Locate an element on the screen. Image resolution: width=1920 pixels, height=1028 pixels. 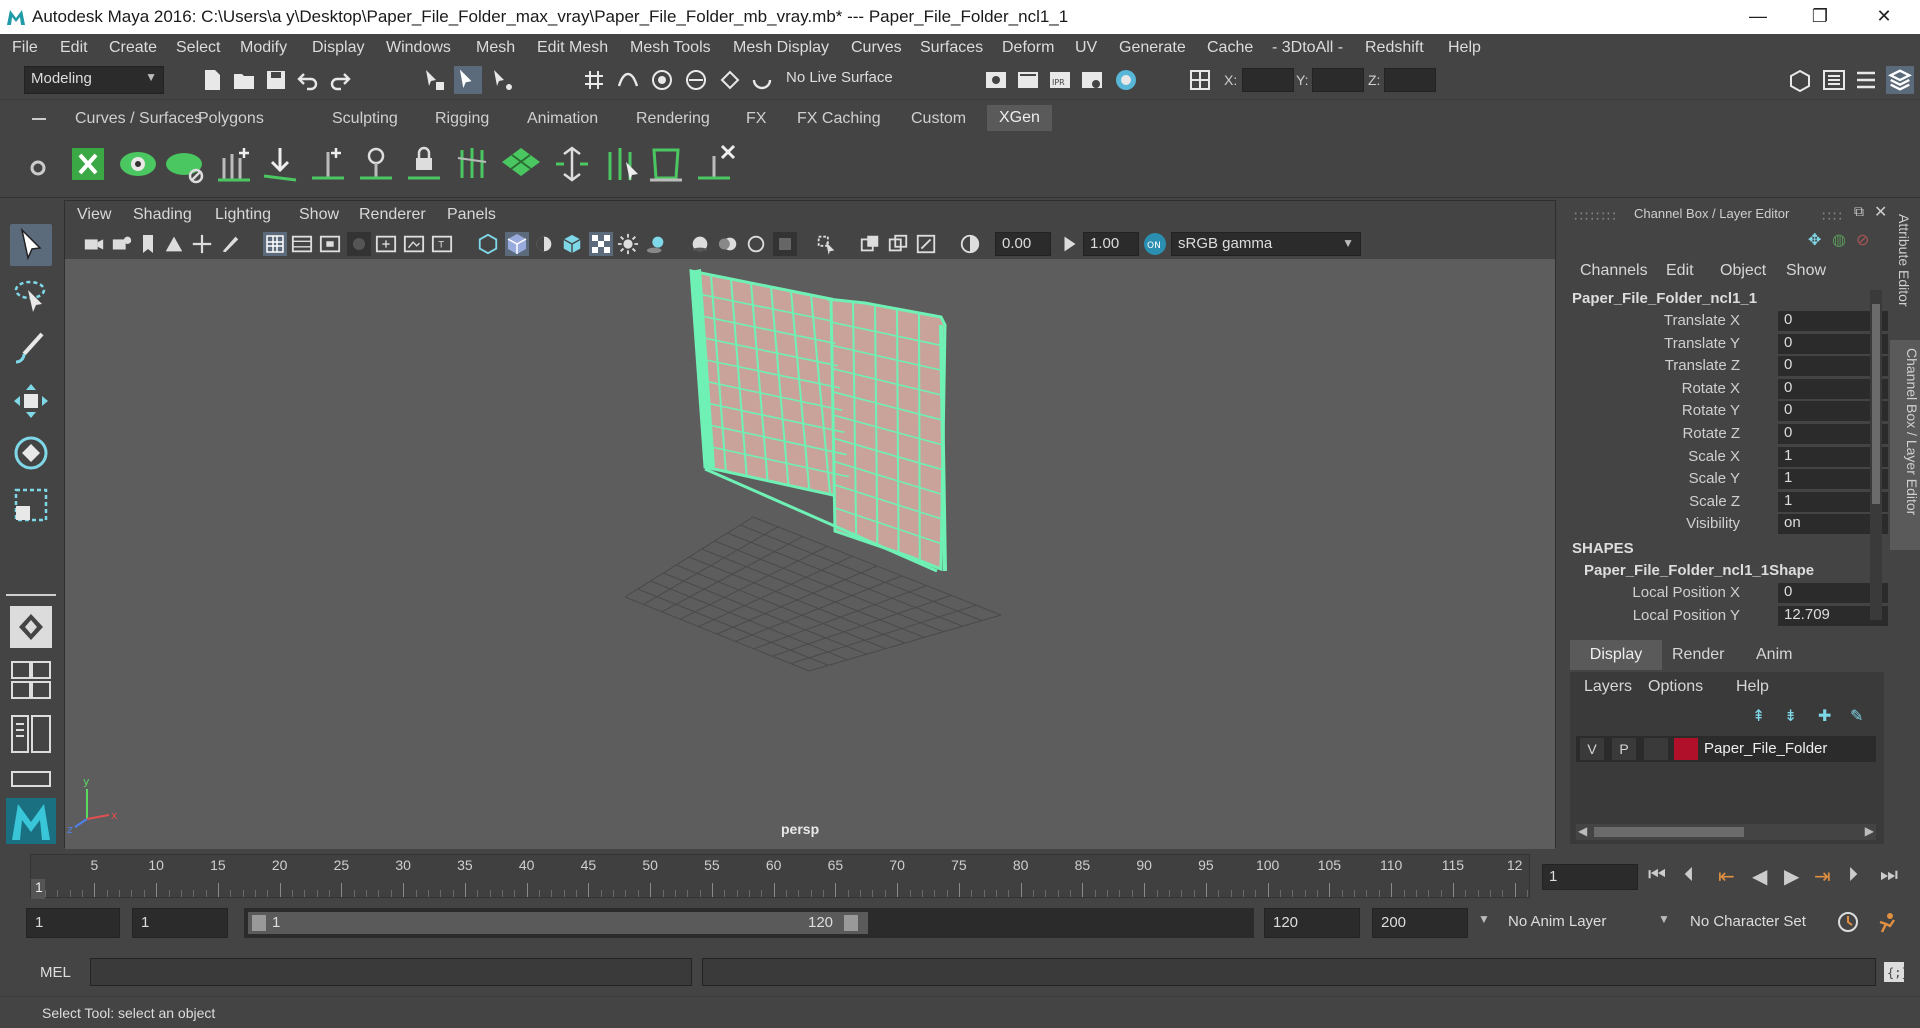
z-field is located at coordinates (1410, 80).